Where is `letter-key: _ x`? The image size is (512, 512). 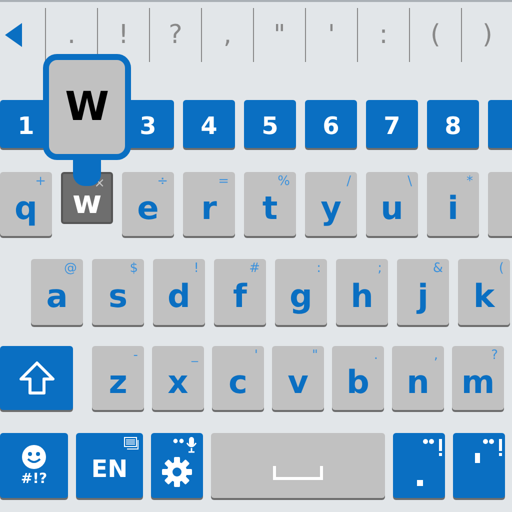
letter-key: _ x is located at coordinates (178, 378).